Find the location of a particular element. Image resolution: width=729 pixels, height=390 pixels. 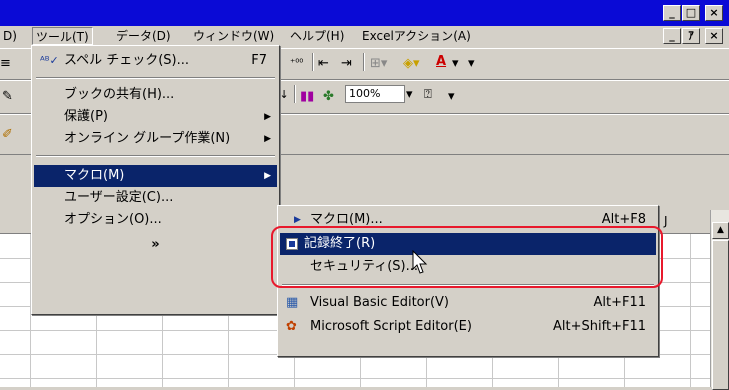

borders-icon: ⊞▾ is located at coordinates (378, 64).